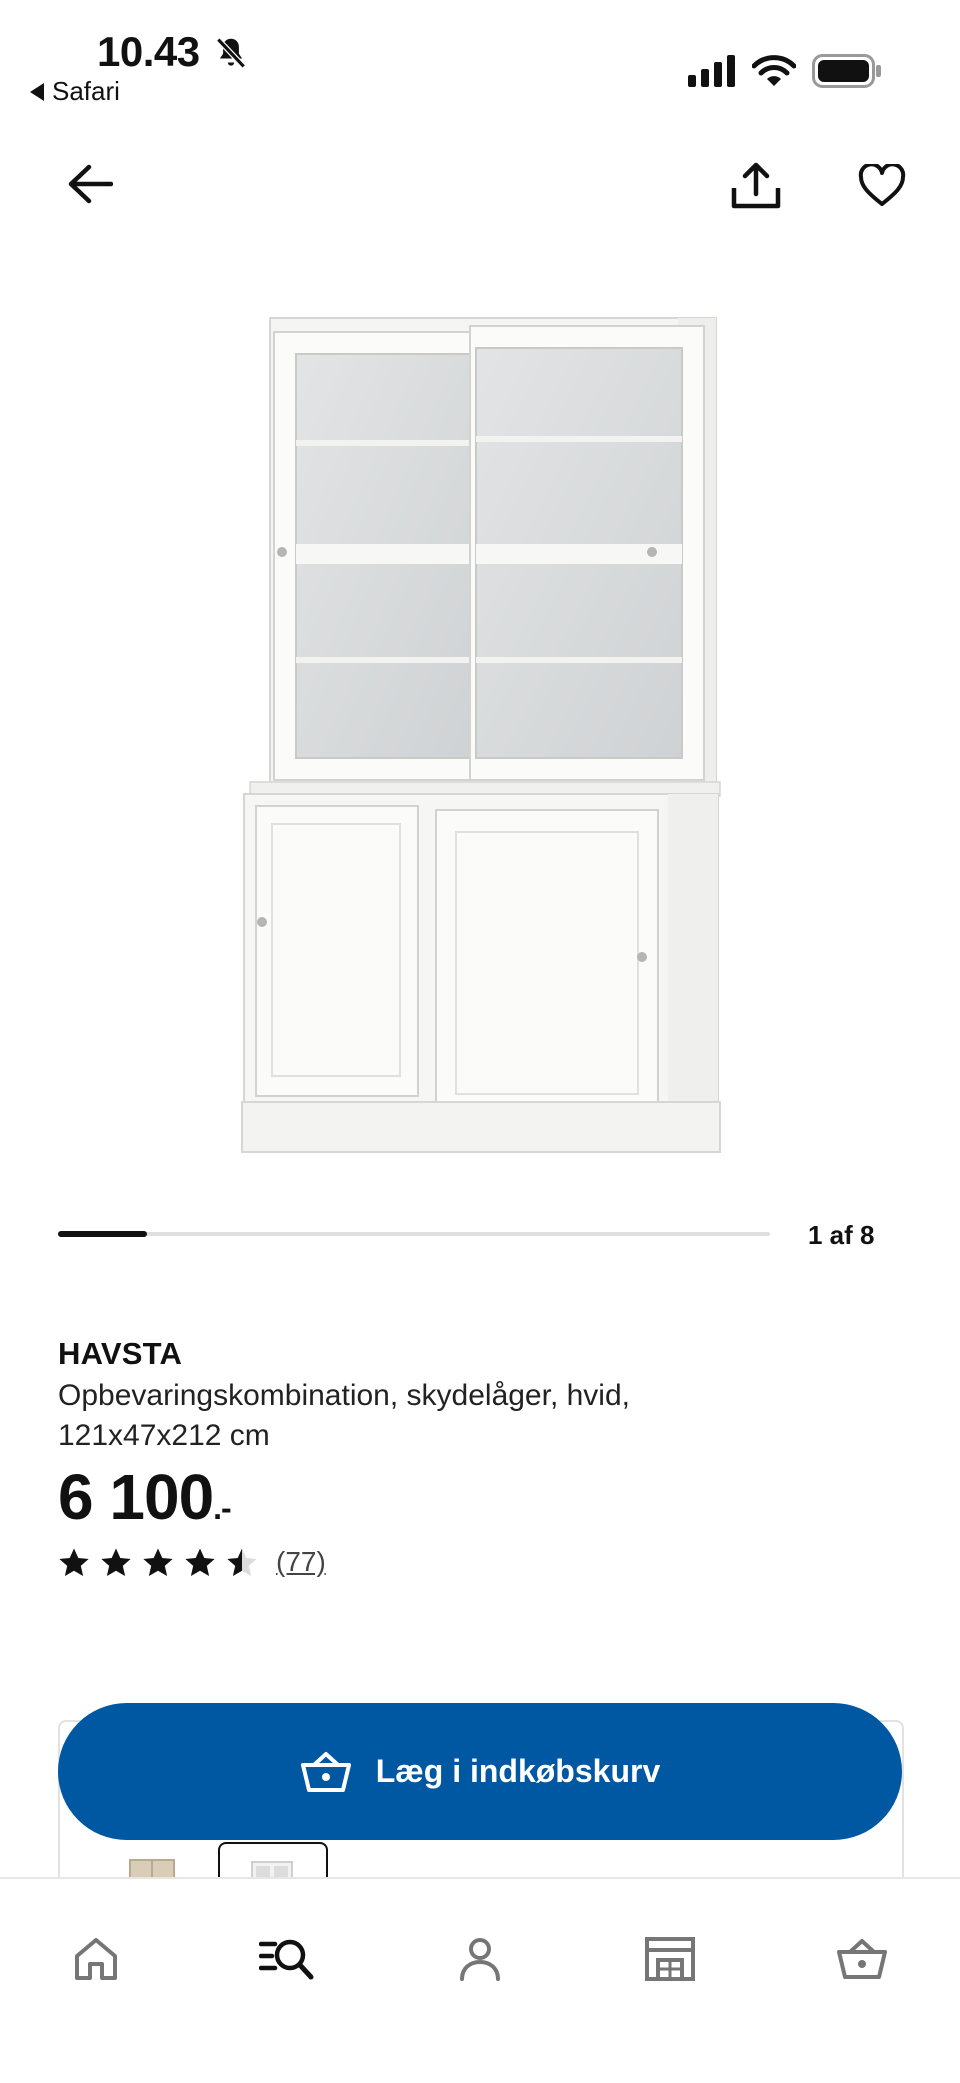 The height and width of the screenshot is (2083, 960). I want to click on product-rating: (77), so click(192, 1562).